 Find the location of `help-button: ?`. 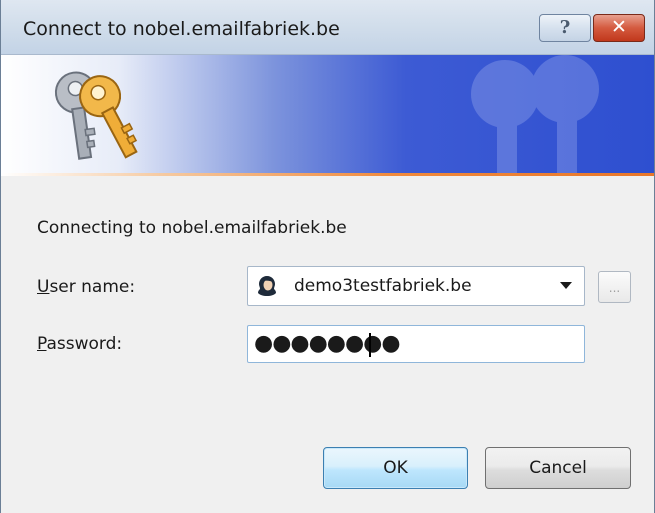

help-button: ? is located at coordinates (565, 28).